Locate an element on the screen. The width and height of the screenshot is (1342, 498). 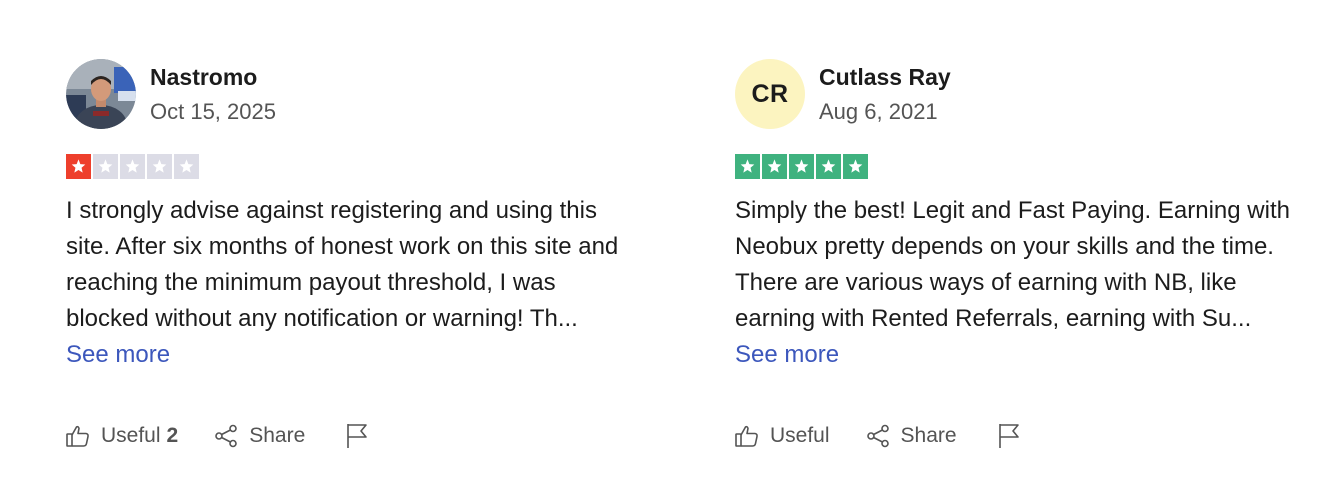
avatar-photo is located at coordinates (101, 94).